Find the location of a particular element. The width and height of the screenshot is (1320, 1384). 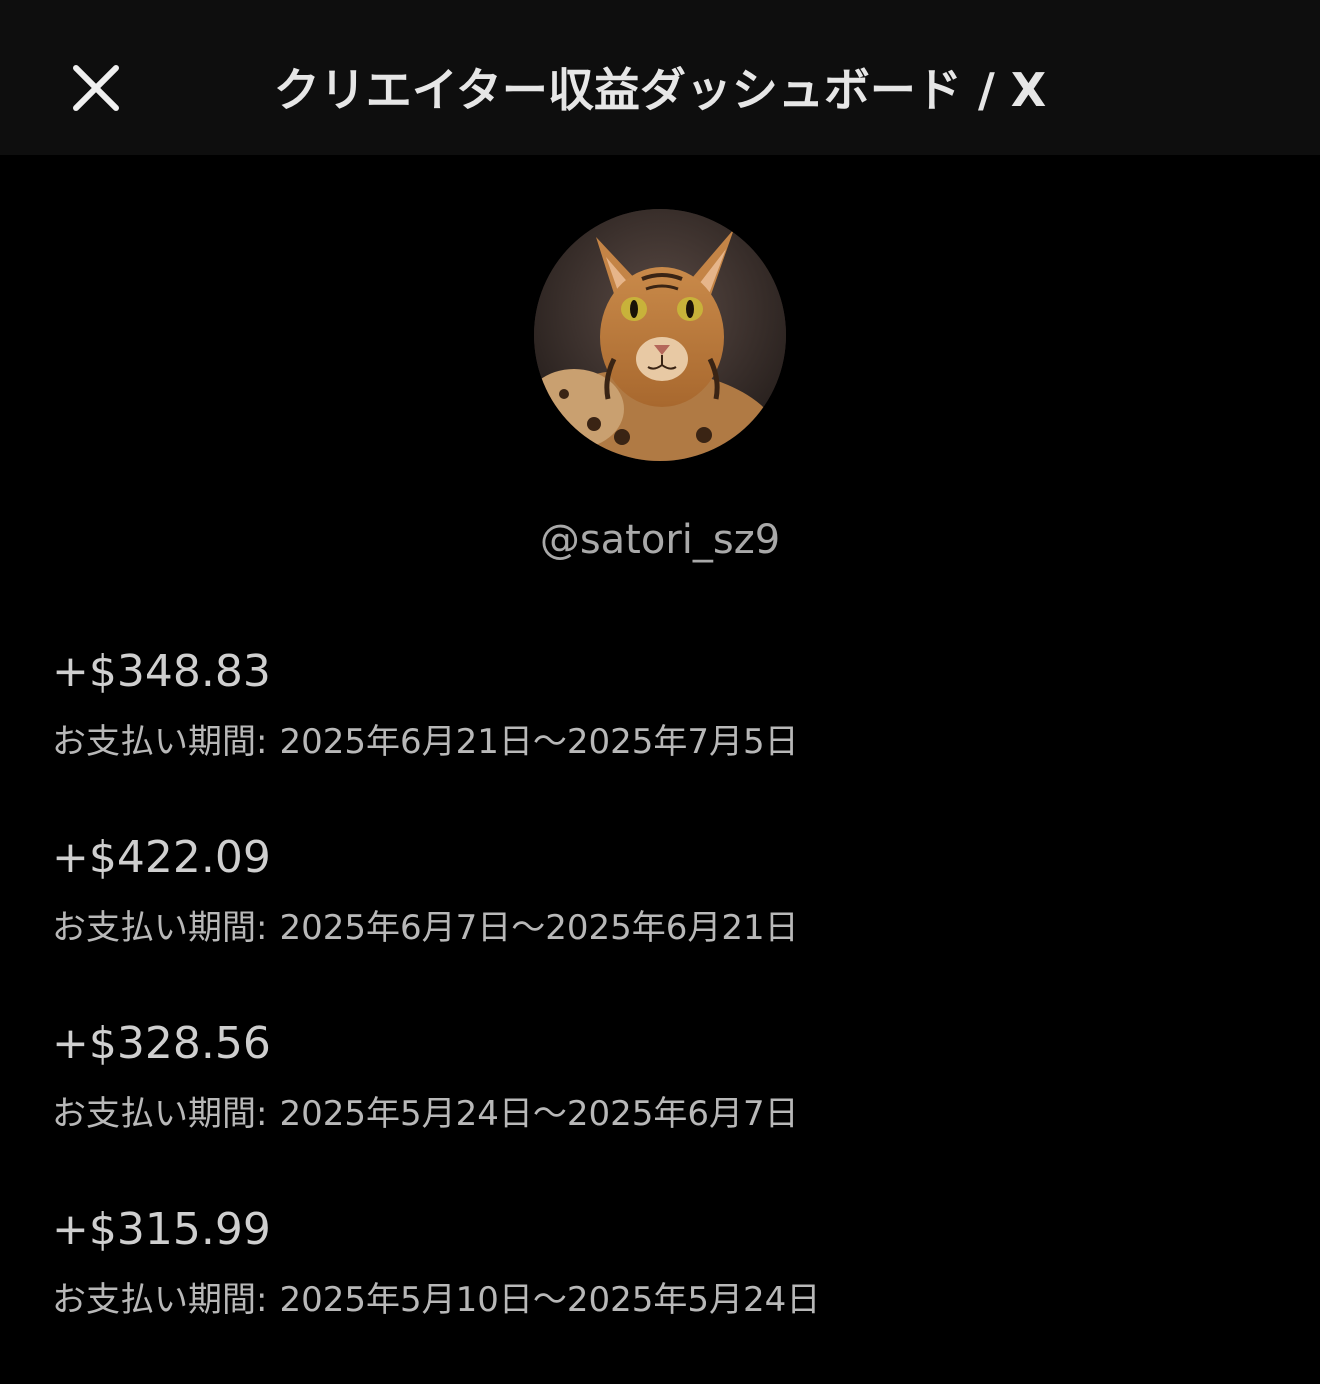

cat-avatar-icon is located at coordinates (660, 335).